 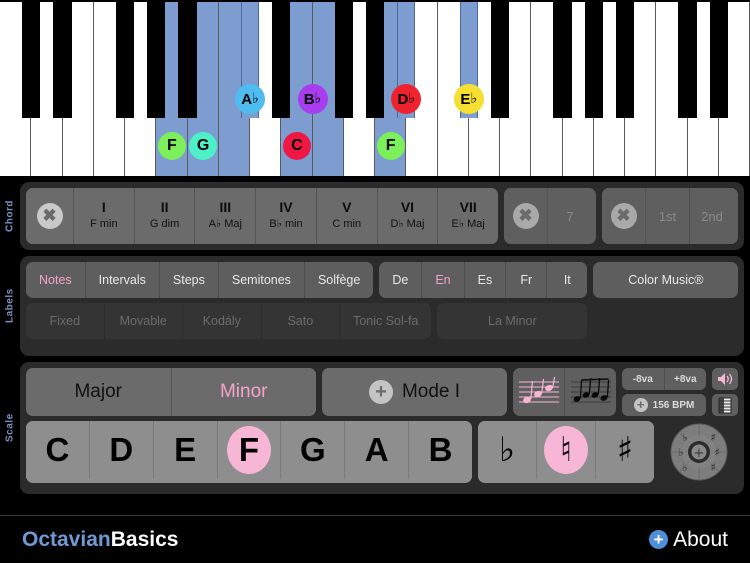 What do you see at coordinates (443, 280) in the screenshot?
I see `language-en-button: En` at bounding box center [443, 280].